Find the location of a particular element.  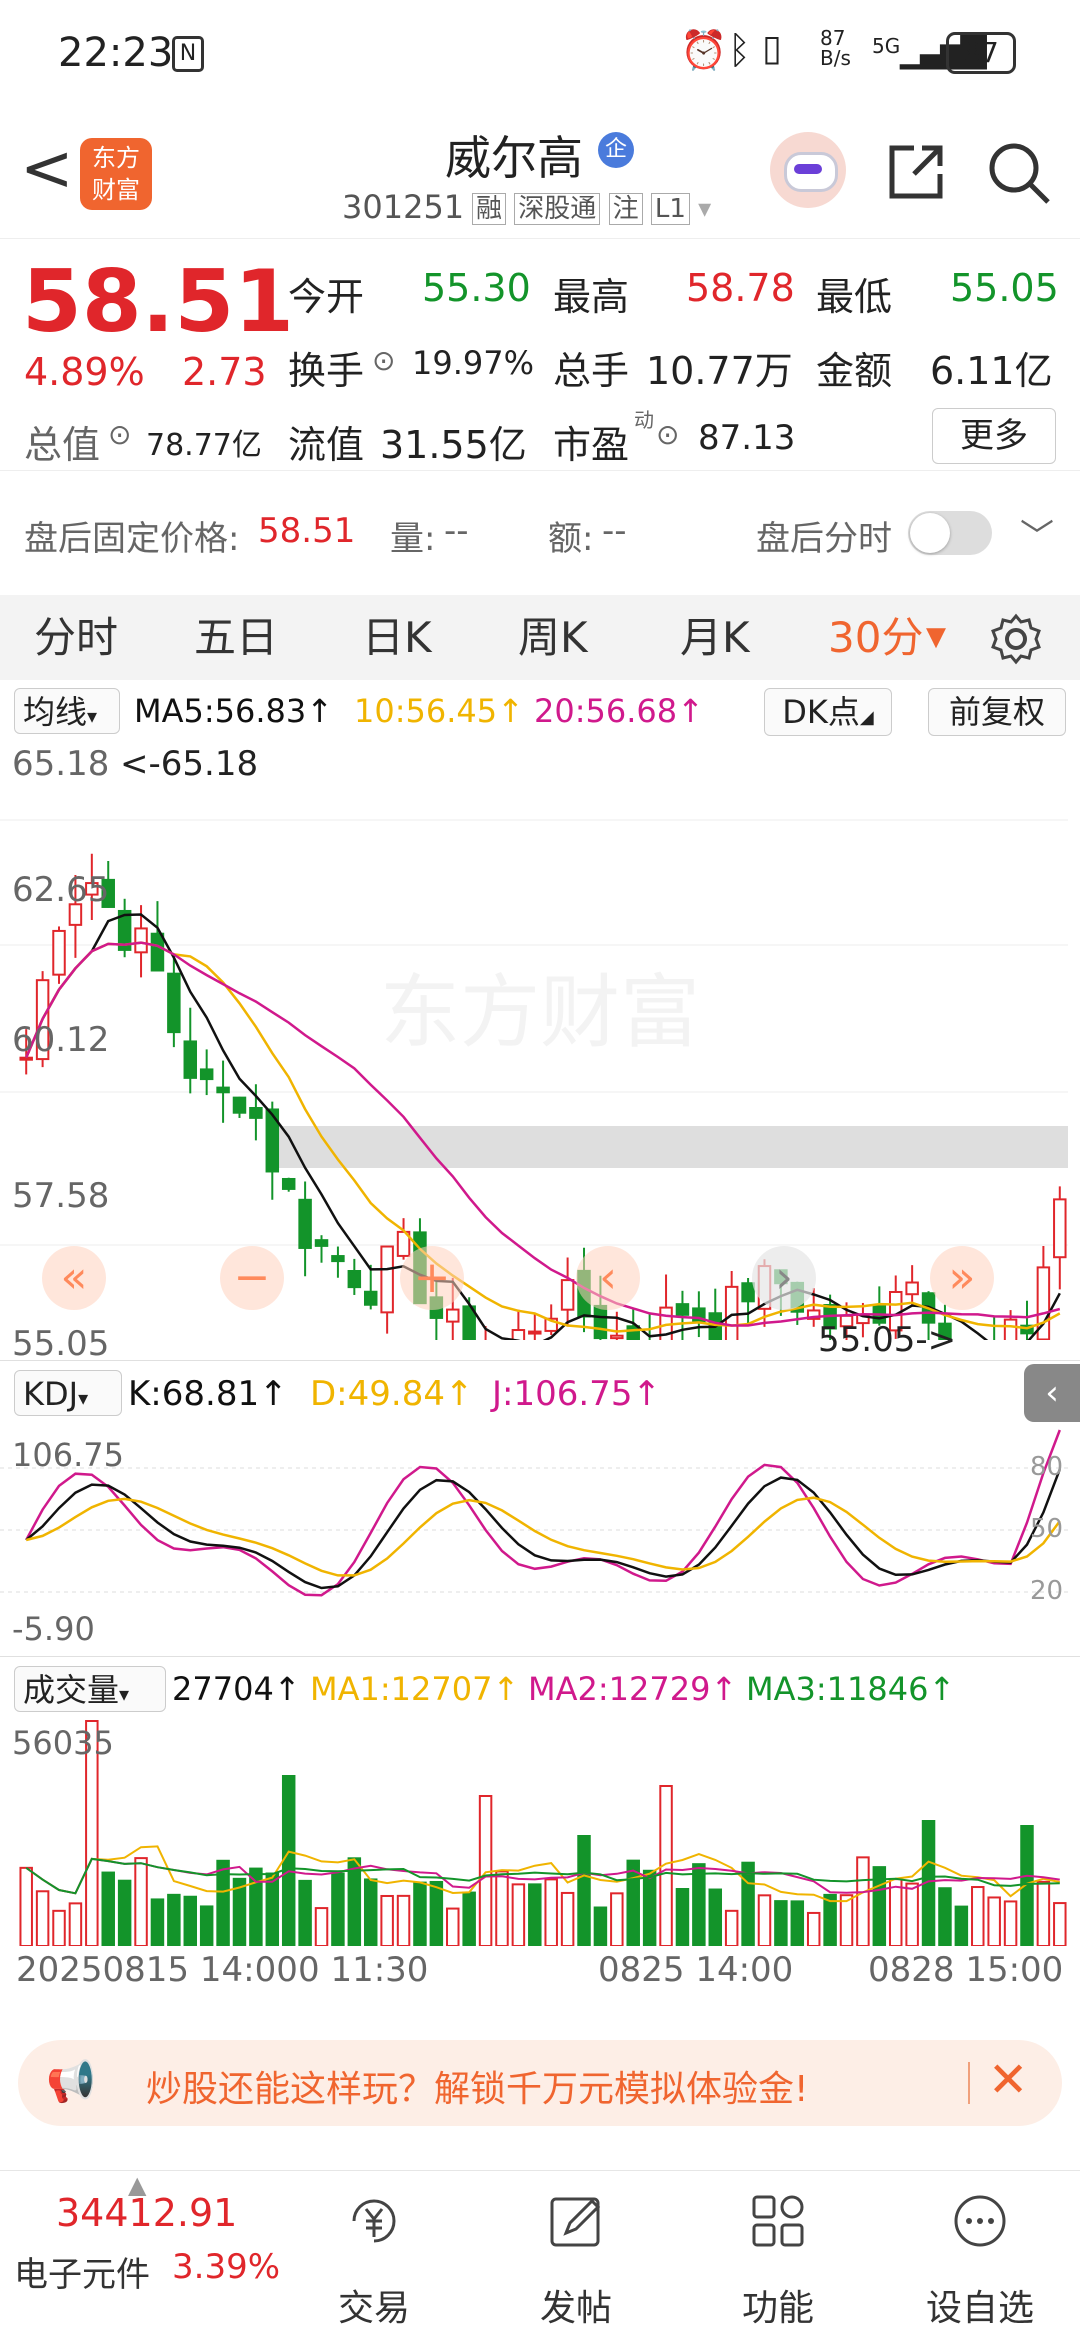

open-label: 今开 is located at coordinates (326, 297).